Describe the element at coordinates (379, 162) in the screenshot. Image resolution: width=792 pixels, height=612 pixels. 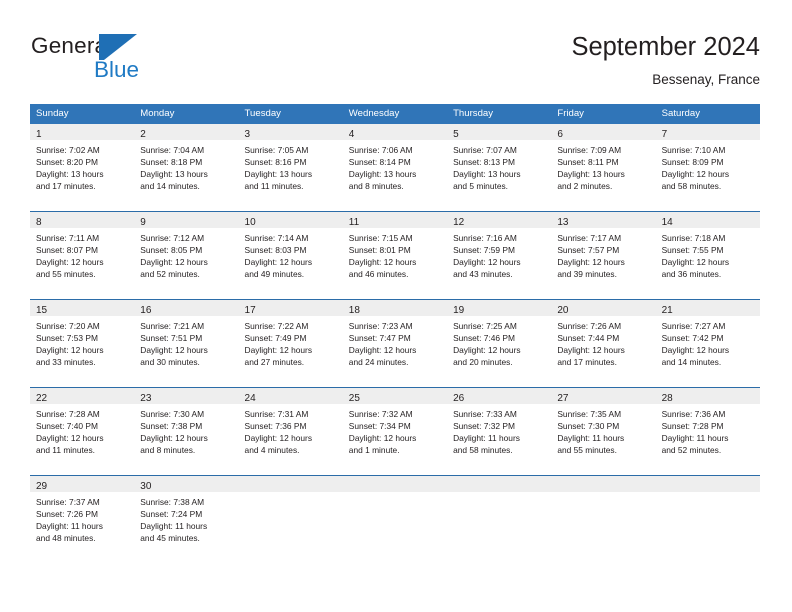
I see `sunset-text: Sunset: 8:14 PM` at that location.